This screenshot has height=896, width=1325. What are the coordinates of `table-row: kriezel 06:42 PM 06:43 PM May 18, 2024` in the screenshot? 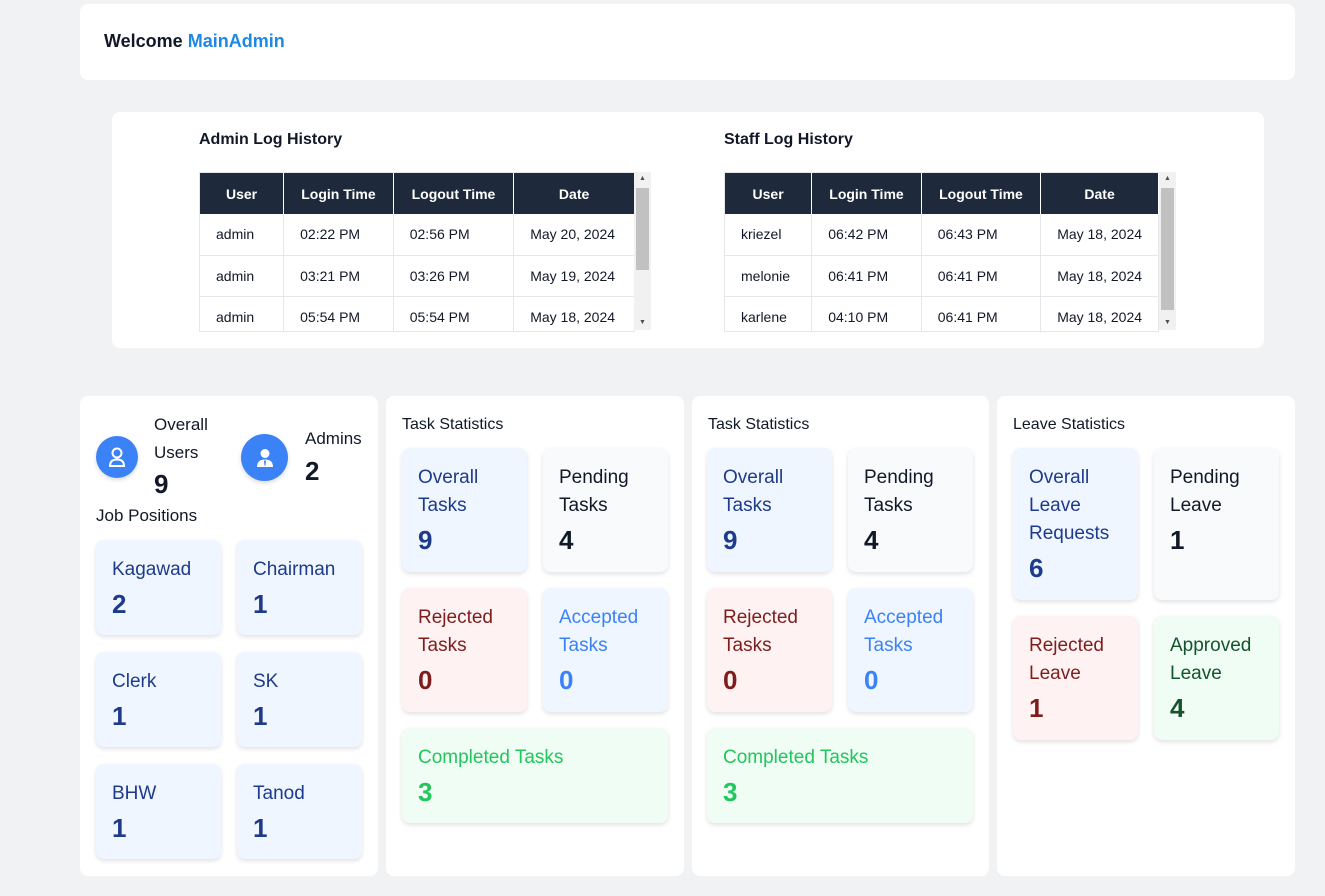 It's located at (942, 235).